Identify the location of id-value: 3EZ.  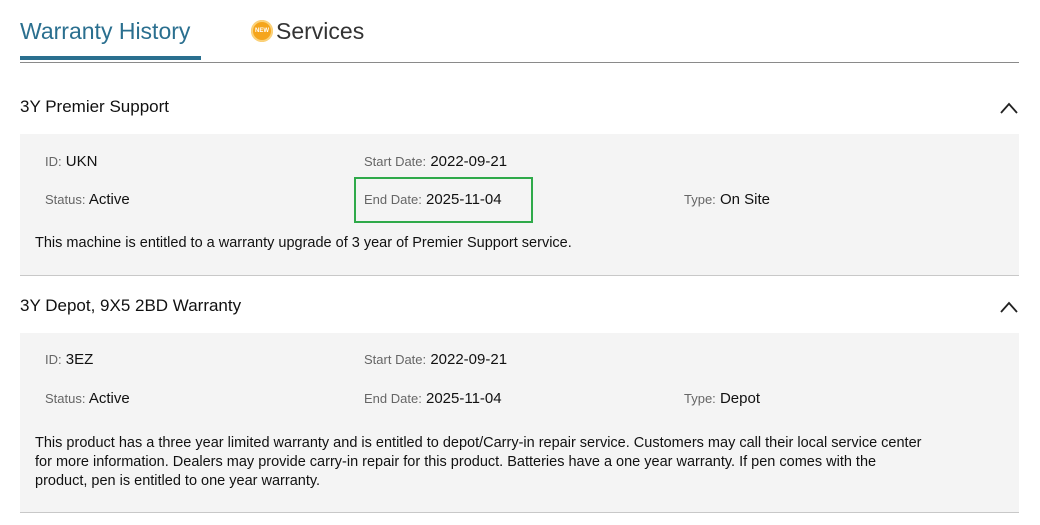
(79, 359).